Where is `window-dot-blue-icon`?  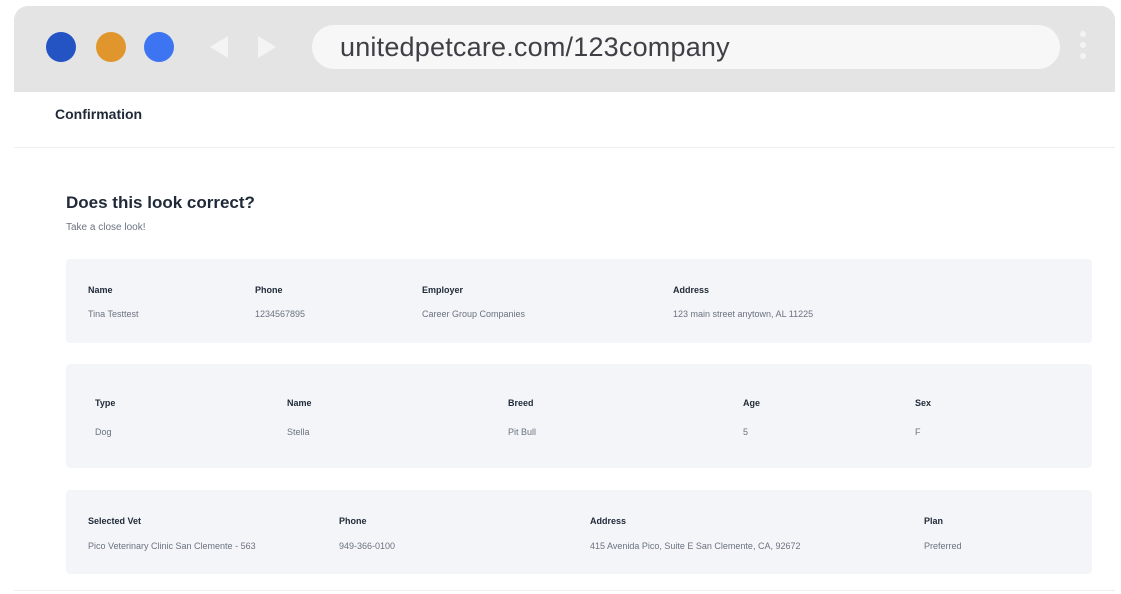 window-dot-blue-icon is located at coordinates (61, 47).